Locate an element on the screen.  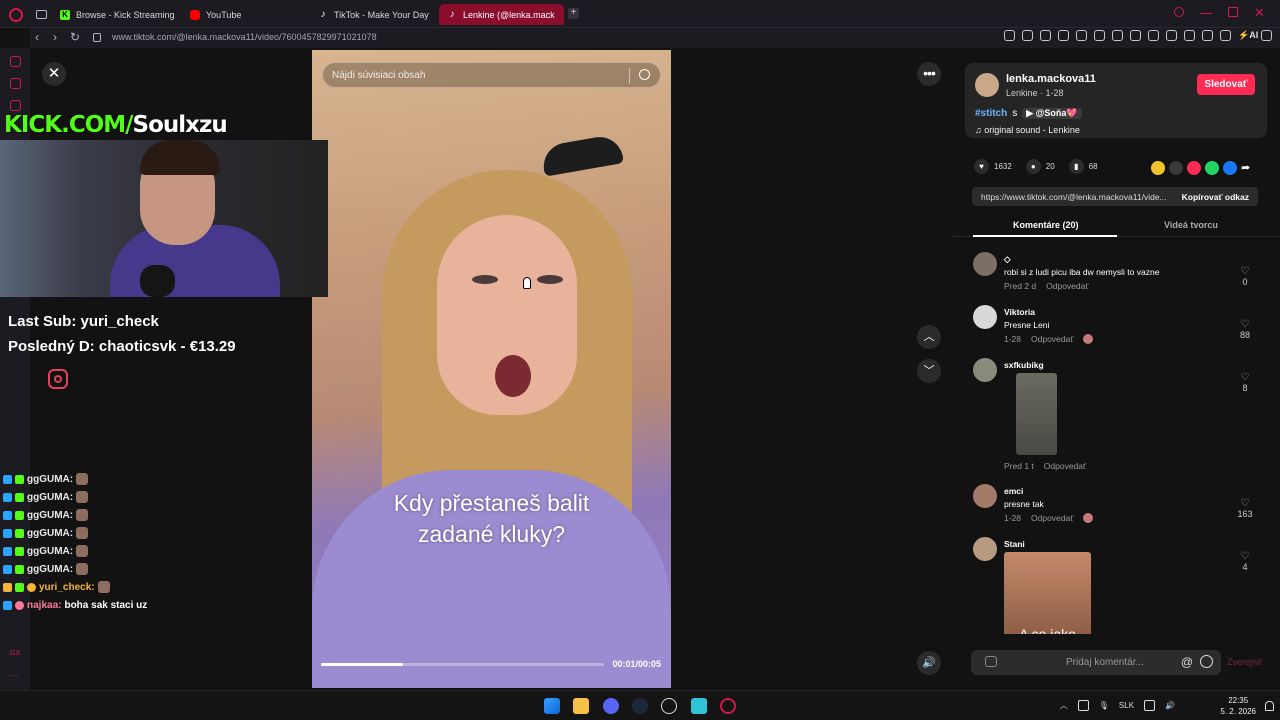
audio-icon is located at coordinates (1153, 35).